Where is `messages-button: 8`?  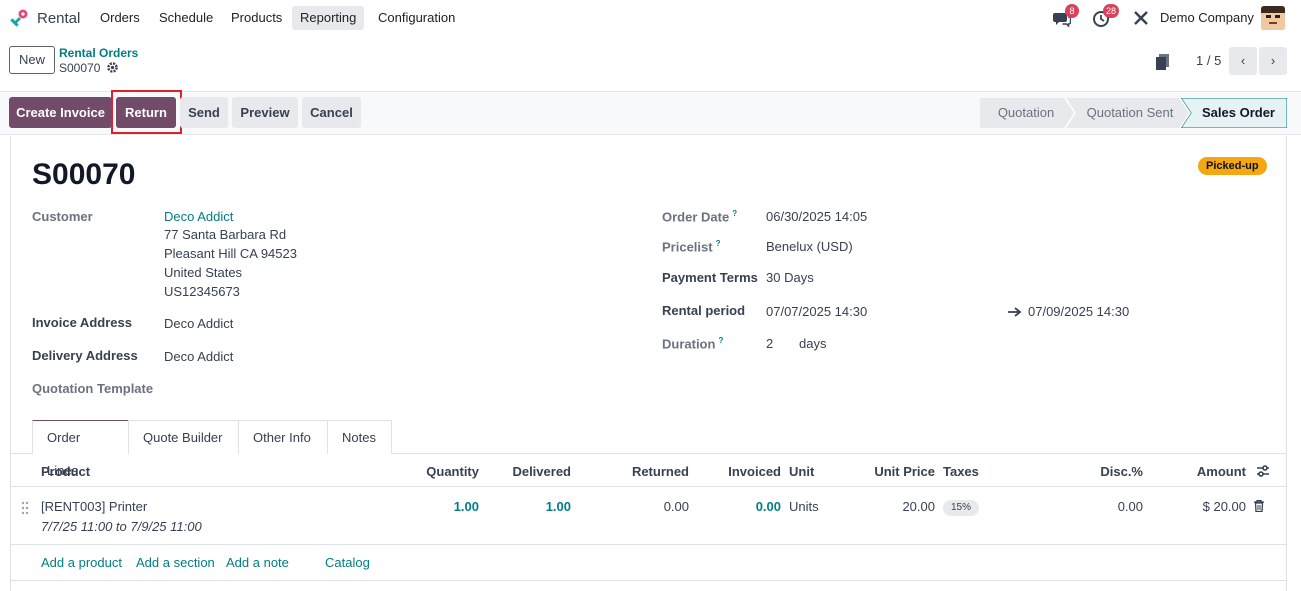
messages-button: 8 is located at coordinates (1066, 17).